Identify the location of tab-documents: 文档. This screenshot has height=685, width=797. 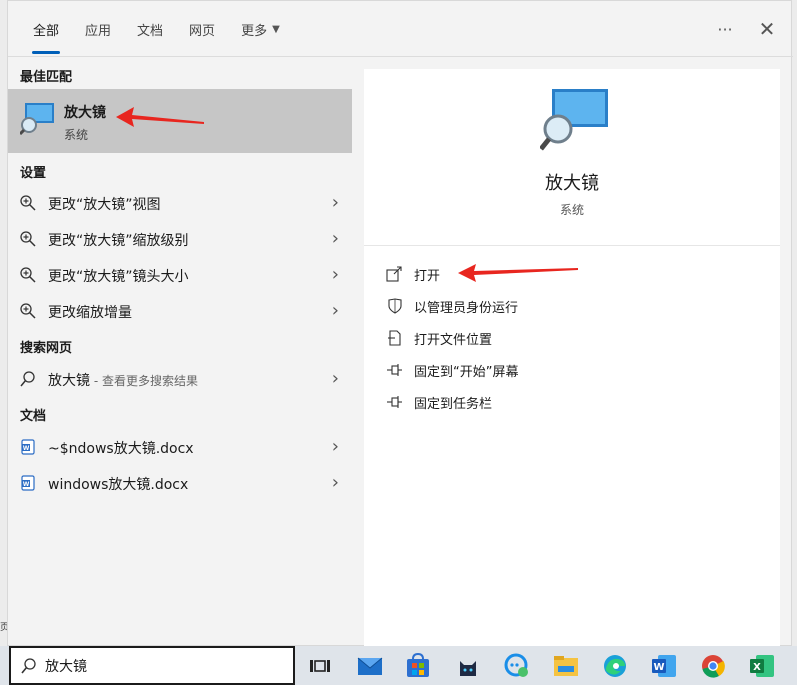
(150, 29).